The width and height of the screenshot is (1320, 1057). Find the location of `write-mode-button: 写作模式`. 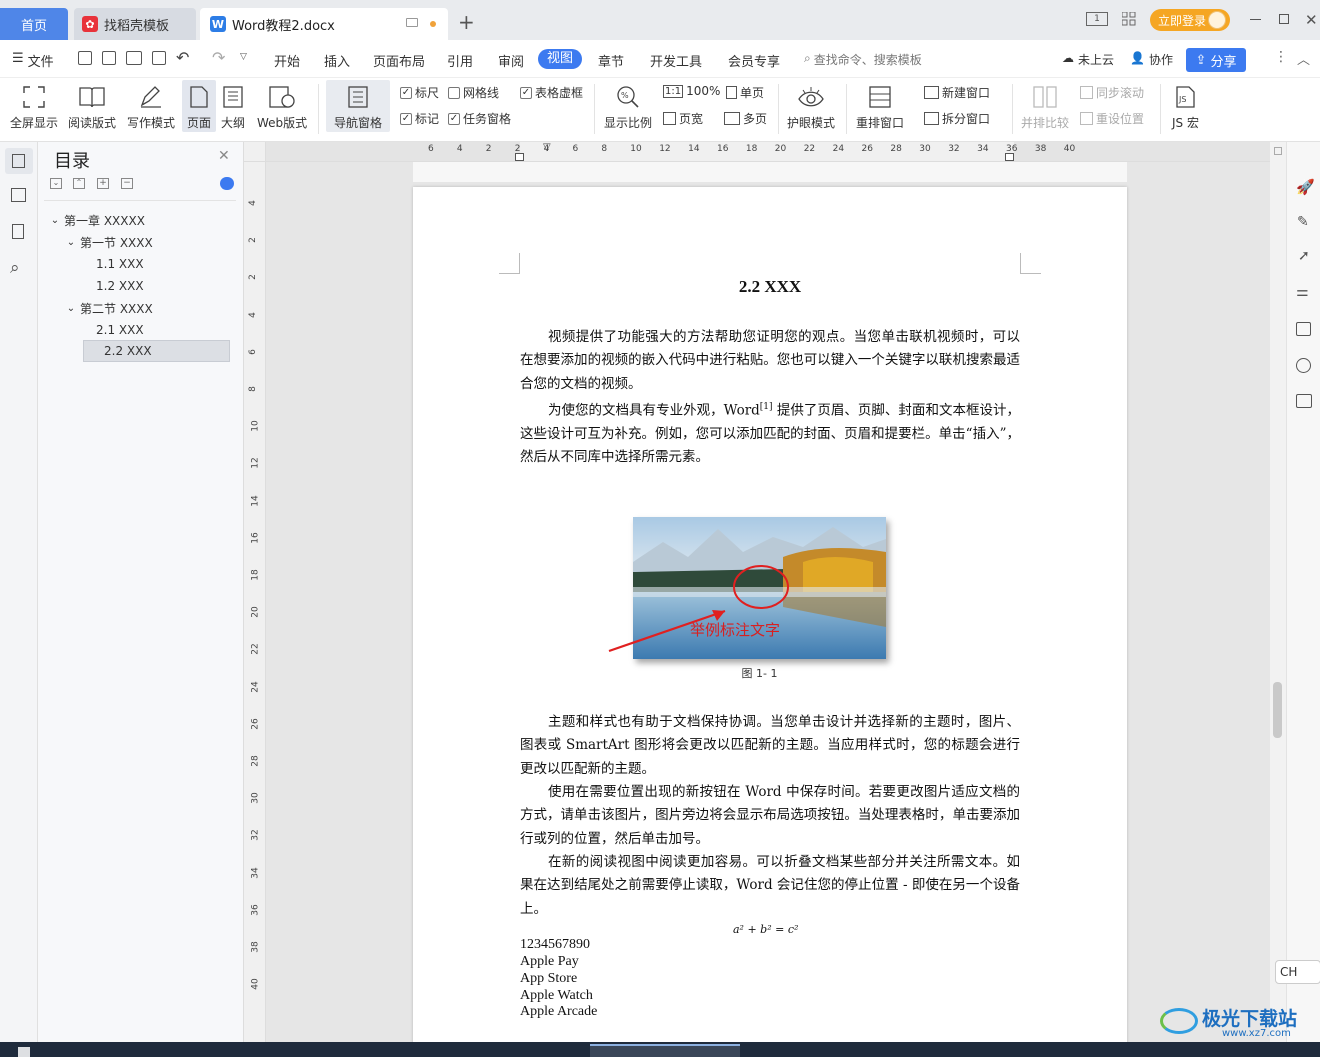

write-mode-button: 写作模式 is located at coordinates (151, 105).